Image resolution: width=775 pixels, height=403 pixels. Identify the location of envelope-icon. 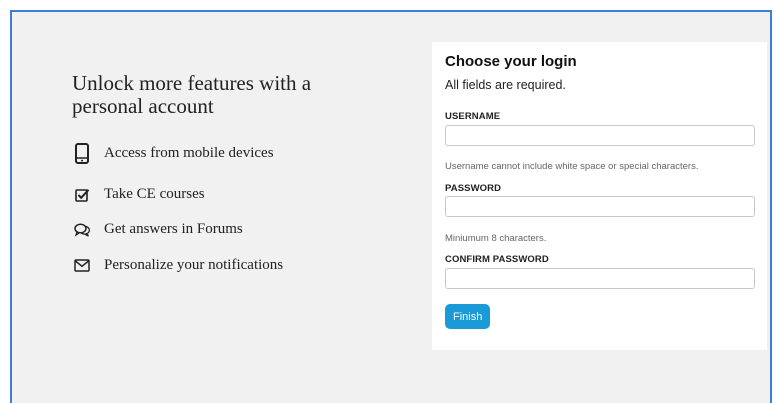
(82, 265).